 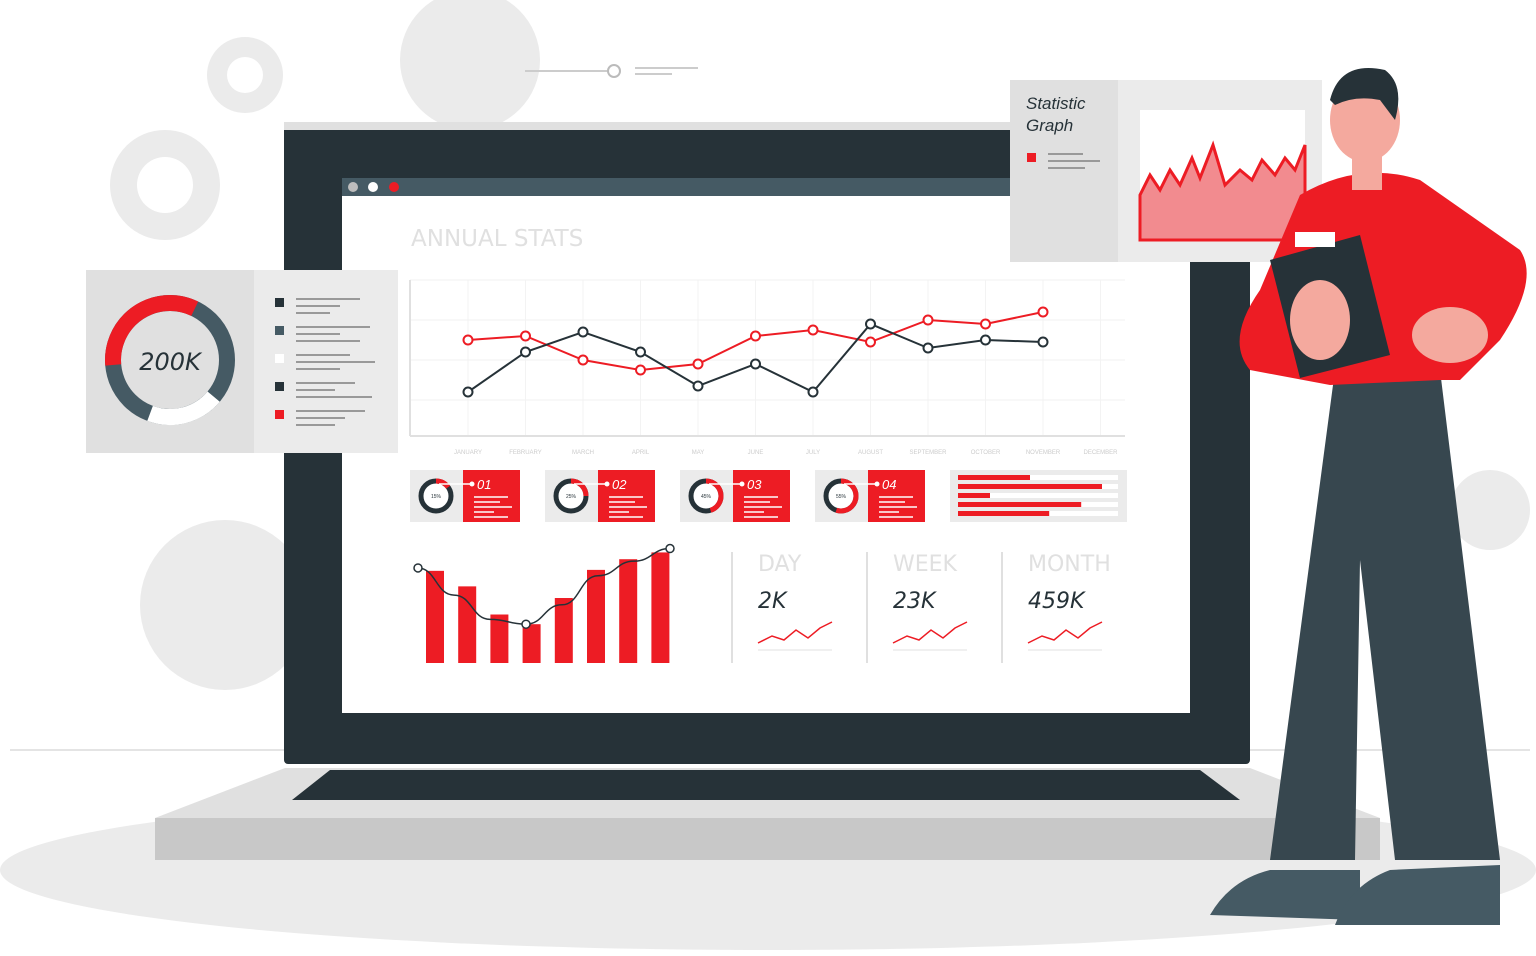 I want to click on kpi-number: 03, so click(x=754, y=484).